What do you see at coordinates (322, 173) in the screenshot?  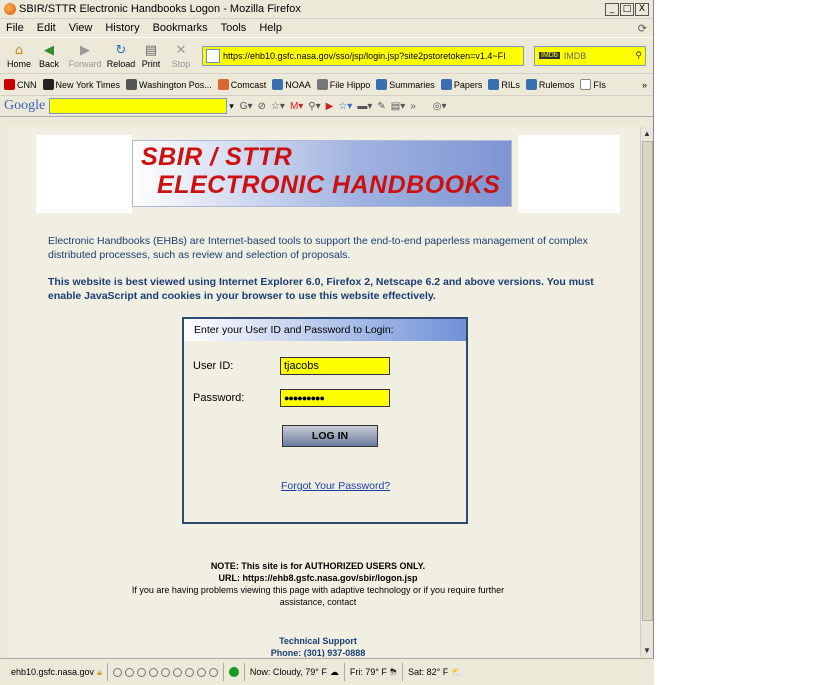 I see `sbir-banner: SBIR / STTR ELECTRONIC HANDBOOKS` at bounding box center [322, 173].